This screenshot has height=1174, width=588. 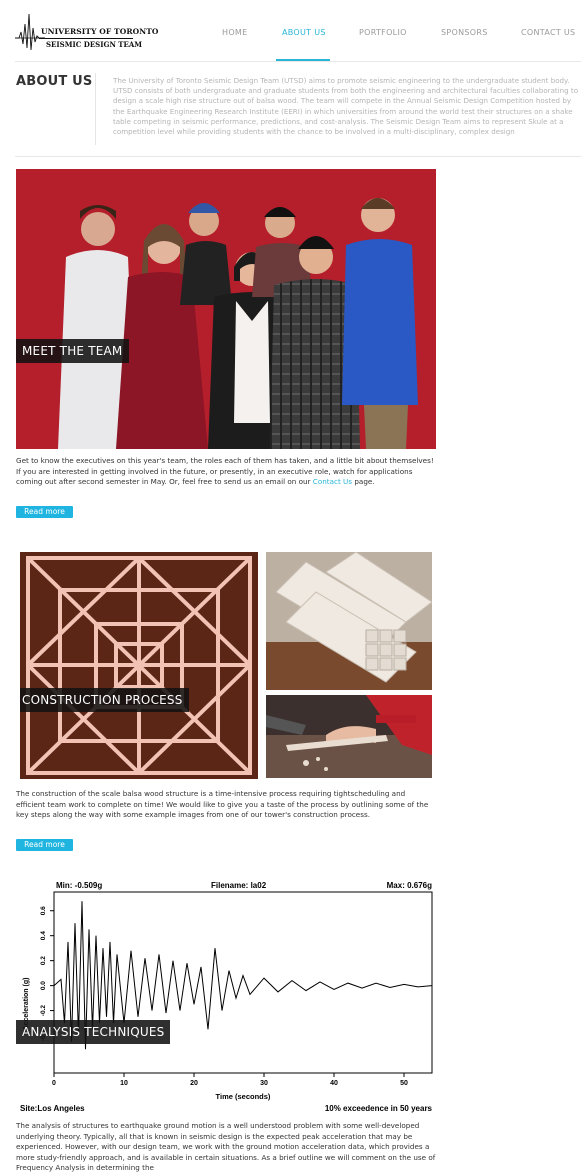 I want to click on balsa-lattice-illustration, so click(x=139, y=665).